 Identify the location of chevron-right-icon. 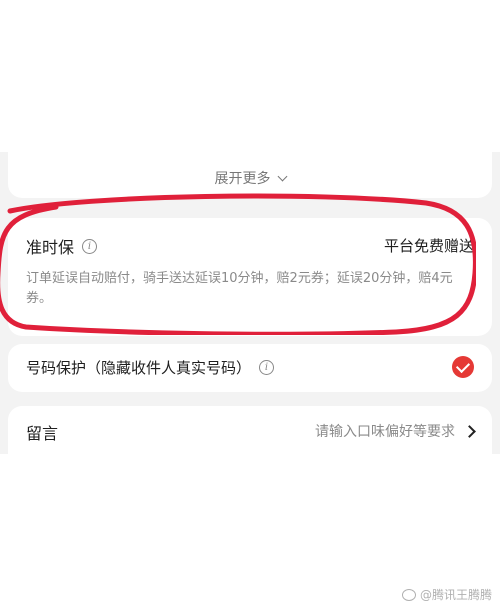
(469, 431).